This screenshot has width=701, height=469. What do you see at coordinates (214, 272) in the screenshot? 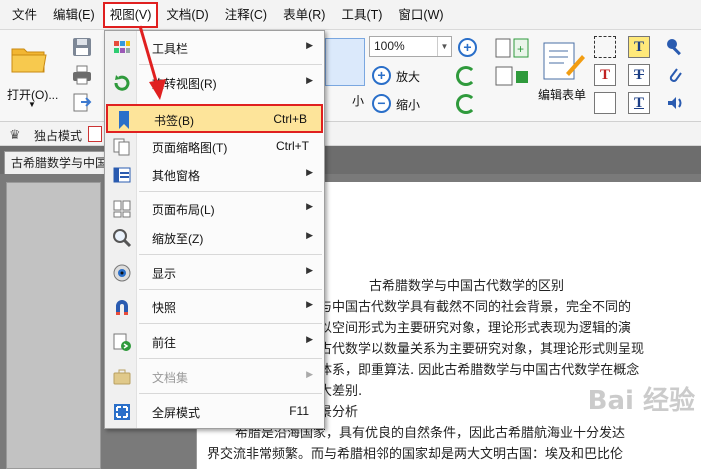
I see `menu-item-display: 显示 ▶` at bounding box center [214, 272].